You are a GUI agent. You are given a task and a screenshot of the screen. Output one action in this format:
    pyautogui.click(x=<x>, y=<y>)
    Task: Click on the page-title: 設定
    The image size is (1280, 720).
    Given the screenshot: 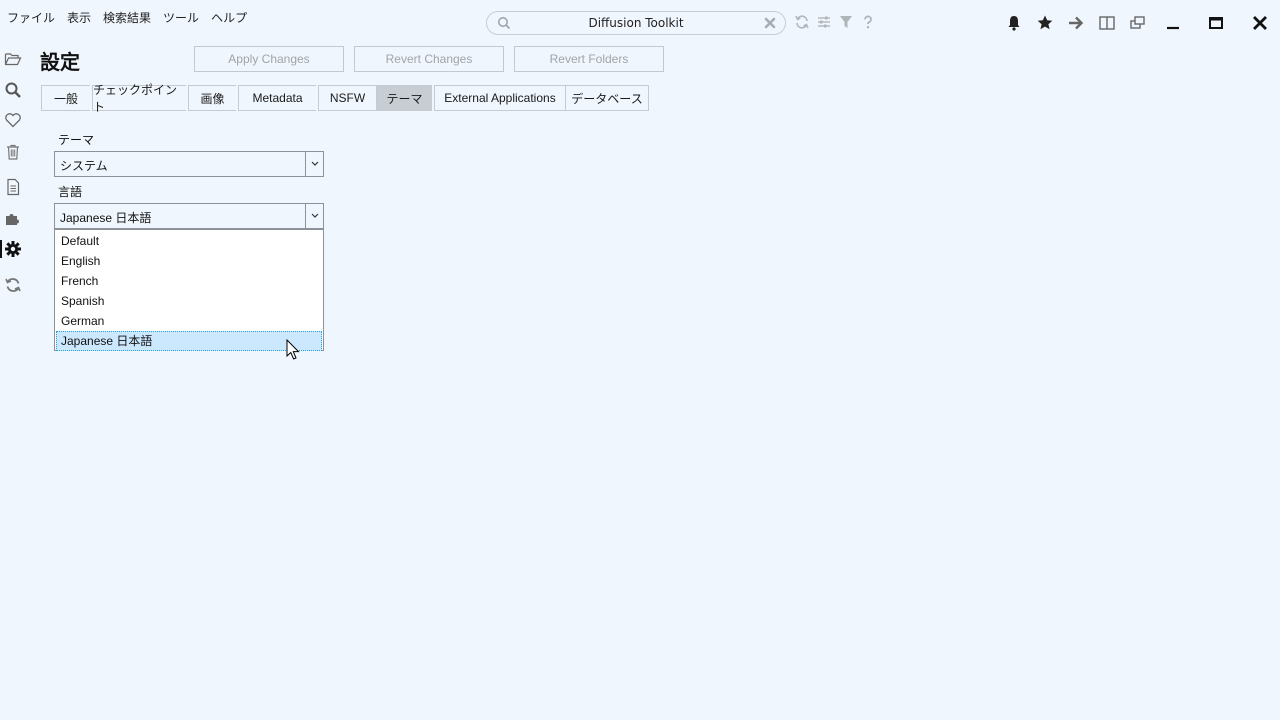 What is the action you would take?
    pyautogui.click(x=60, y=62)
    